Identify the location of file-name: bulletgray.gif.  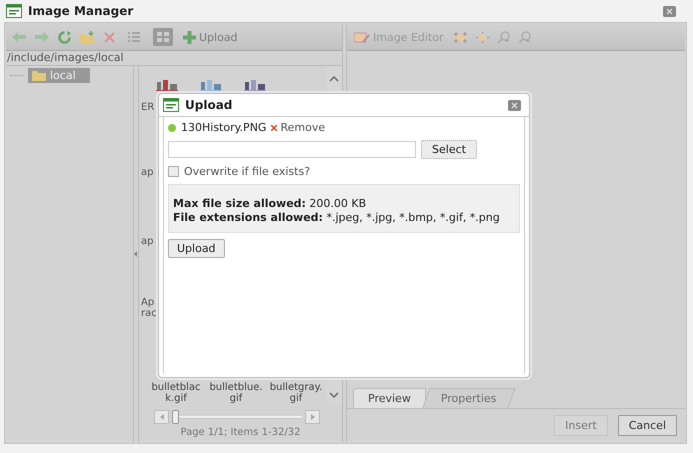
(296, 393).